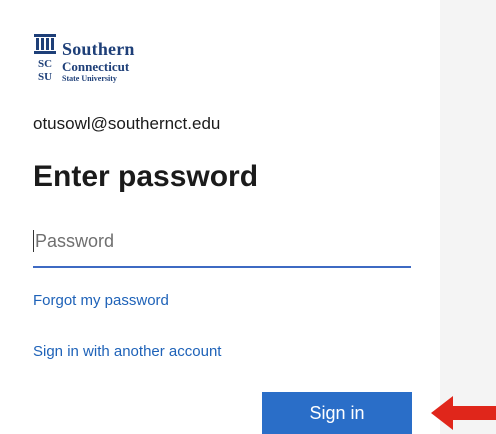  What do you see at coordinates (337, 413) in the screenshot?
I see `sign-in-button: Sign in` at bounding box center [337, 413].